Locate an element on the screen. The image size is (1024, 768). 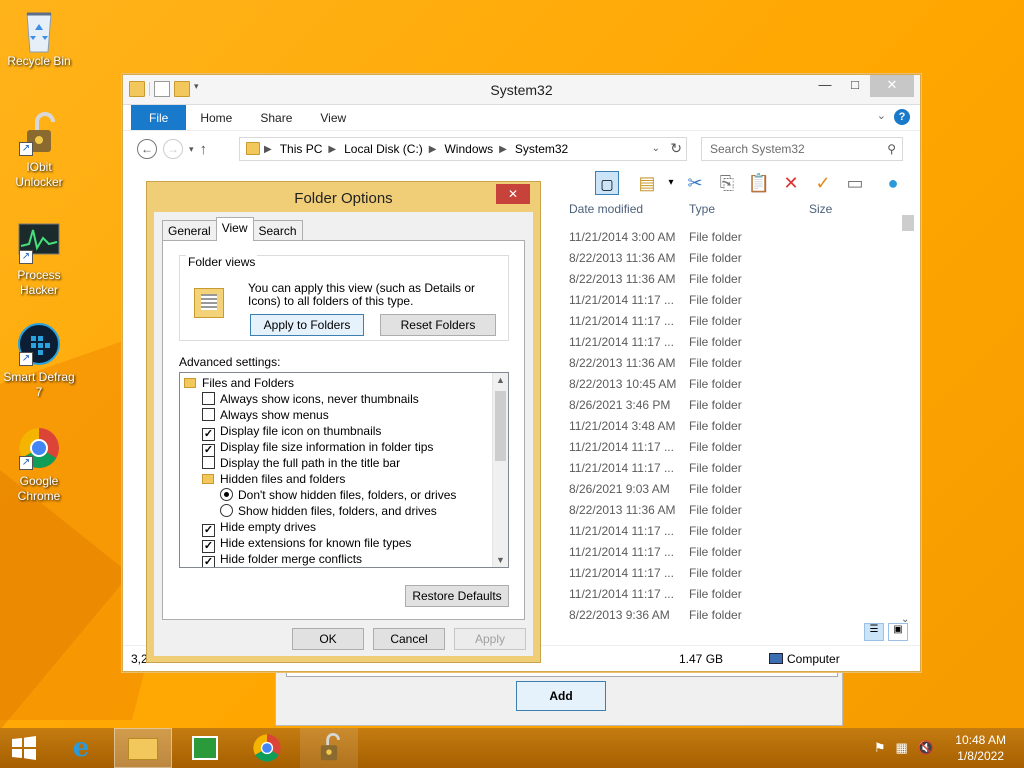
table-row: 8/22/2013 9:36 AM File folder is located at coordinates (731, 615).